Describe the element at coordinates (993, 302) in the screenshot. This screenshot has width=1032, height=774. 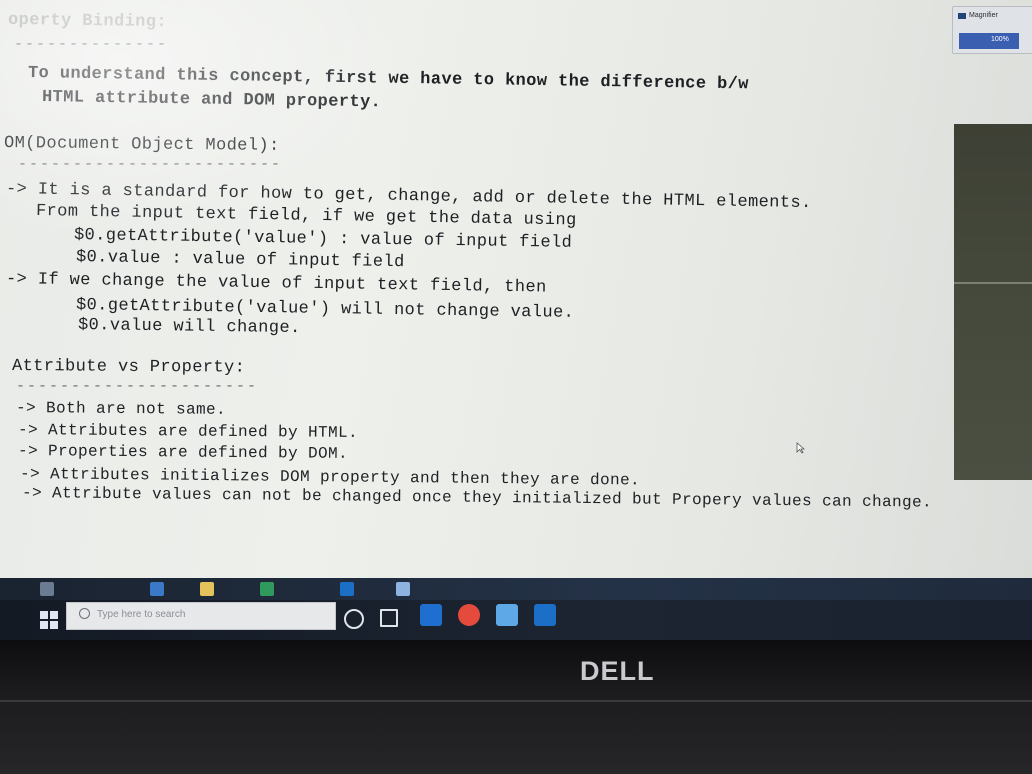
I see `side-panel` at that location.